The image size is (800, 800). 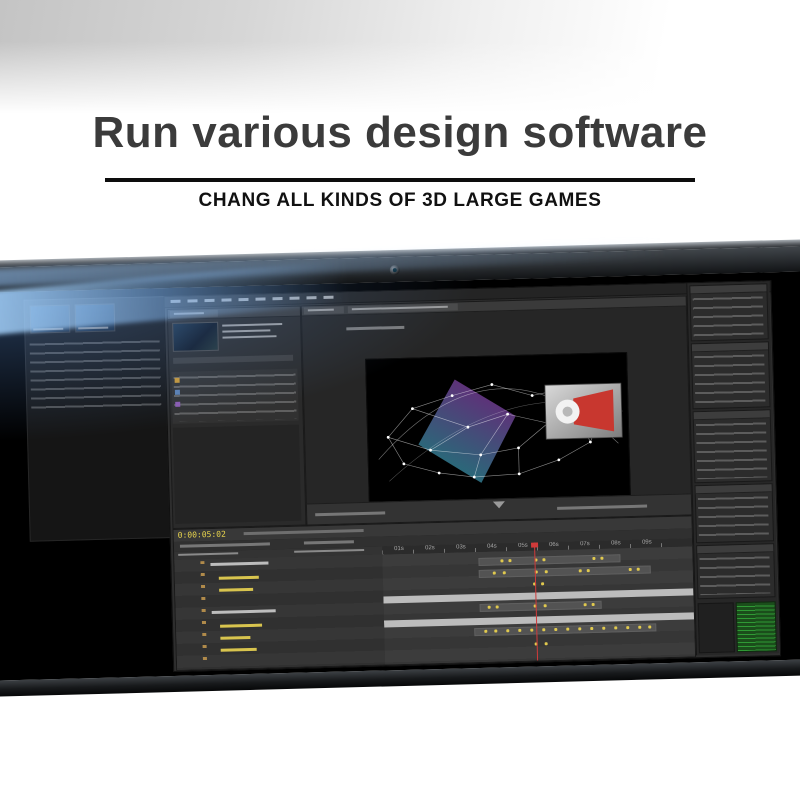 I want to click on audio-meter, so click(x=756, y=627).